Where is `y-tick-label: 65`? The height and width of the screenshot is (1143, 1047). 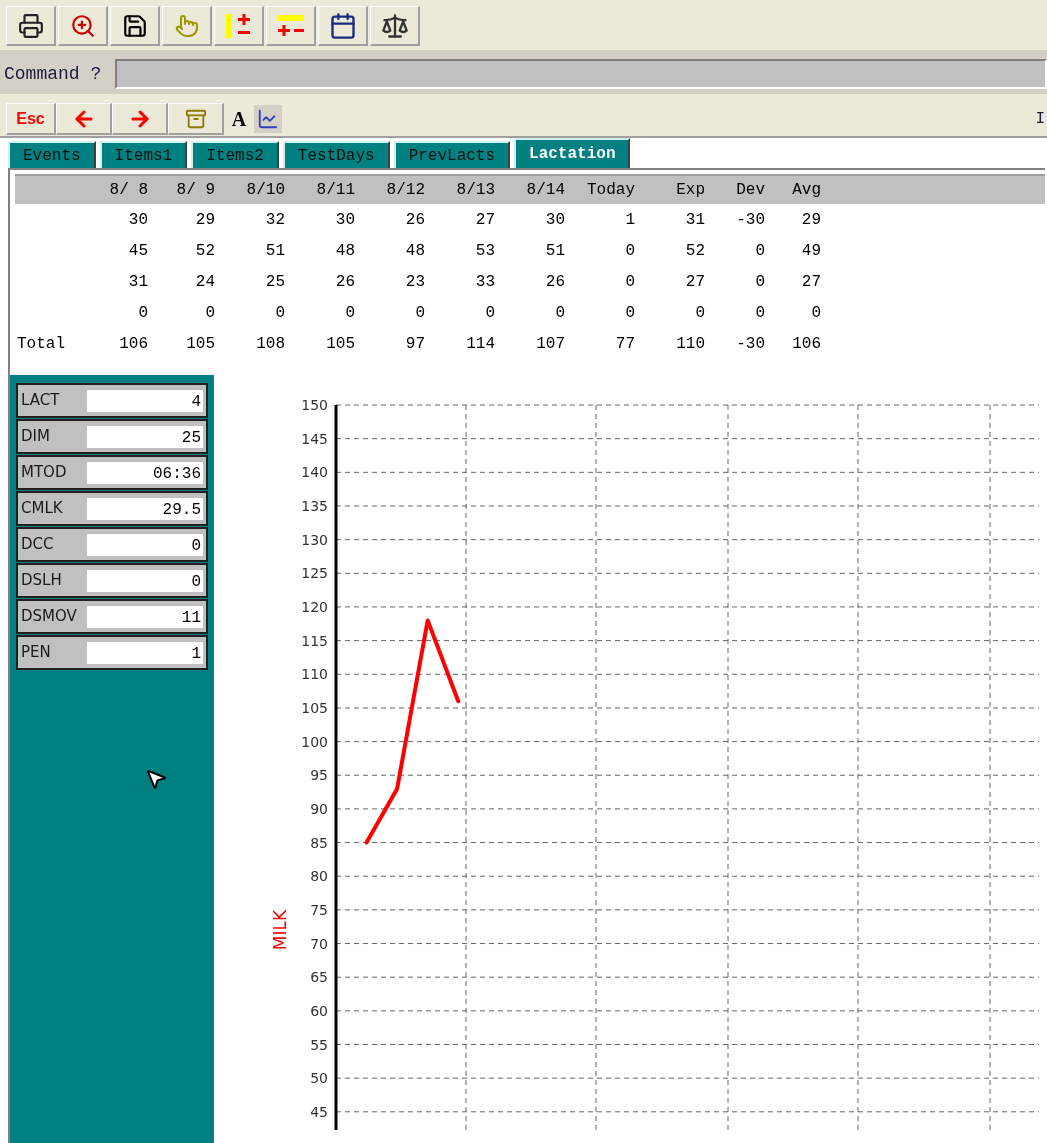
y-tick-label: 65 is located at coordinates (319, 977).